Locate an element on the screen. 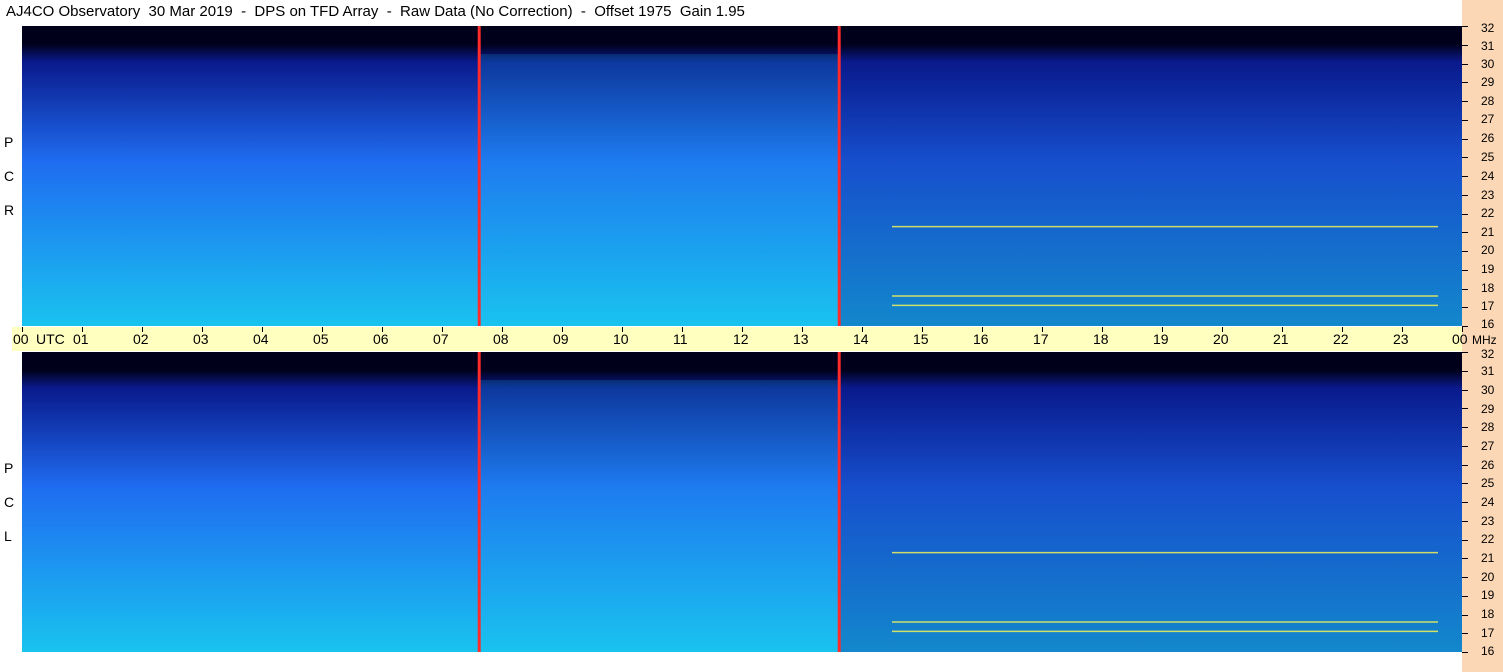 The height and width of the screenshot is (672, 1503). utc-tick-label: 08 is located at coordinates (501, 339).